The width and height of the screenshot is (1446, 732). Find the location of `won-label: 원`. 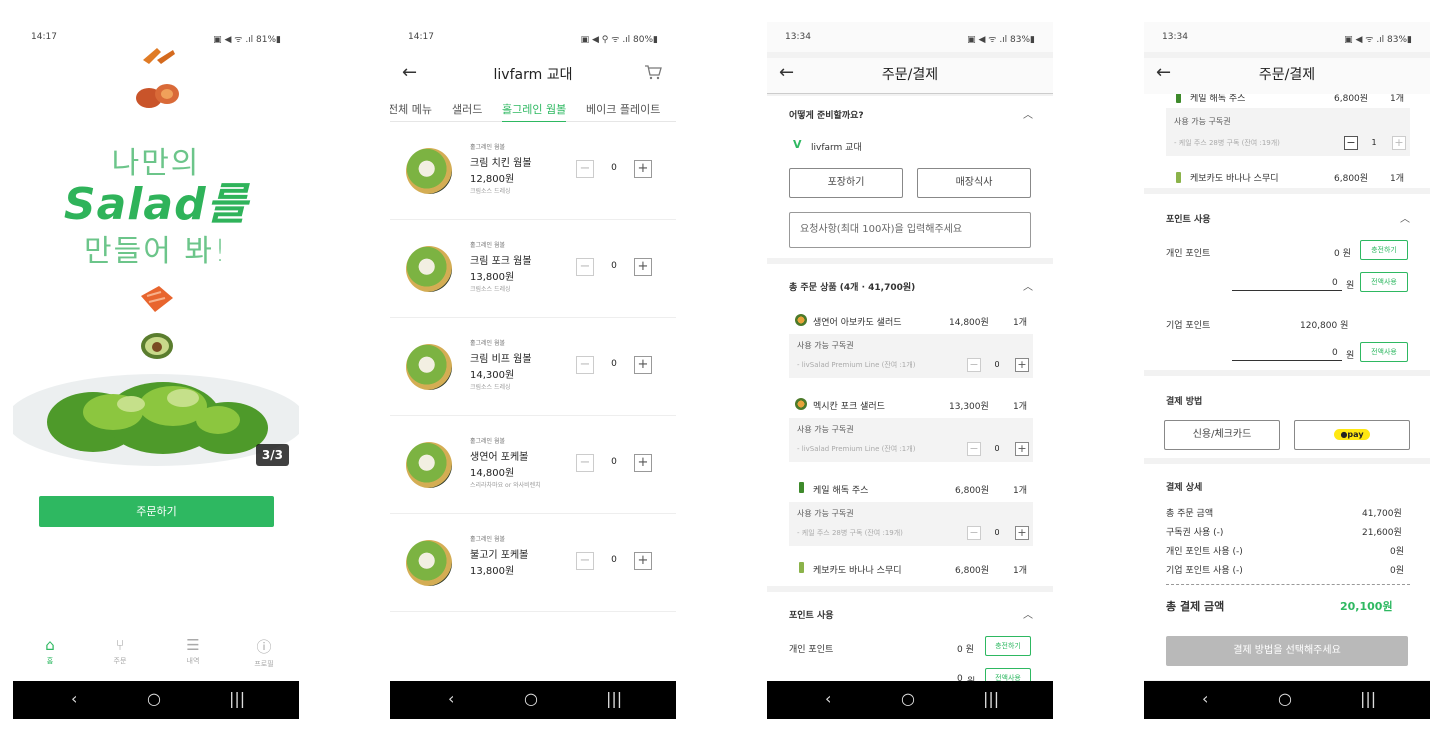

won-label: 원 is located at coordinates (1350, 356).